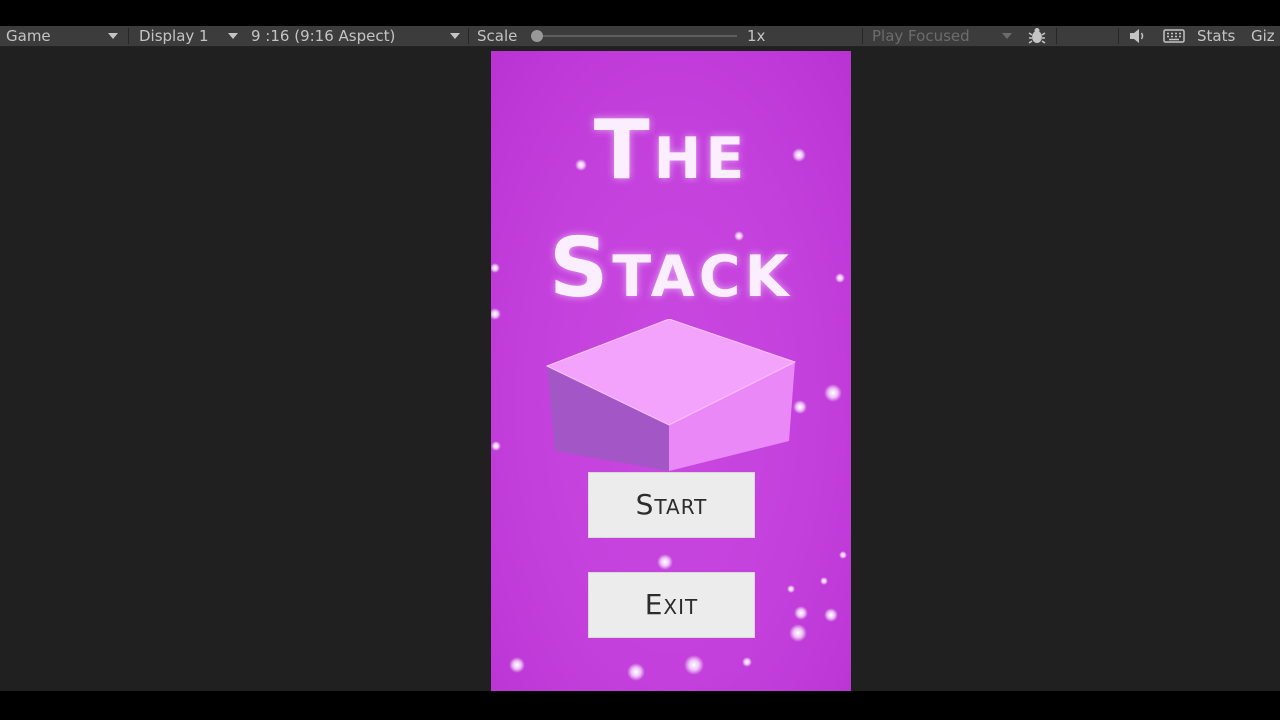 This screenshot has height=720, width=1280. I want to click on game-title-line-1: The, so click(671, 150).